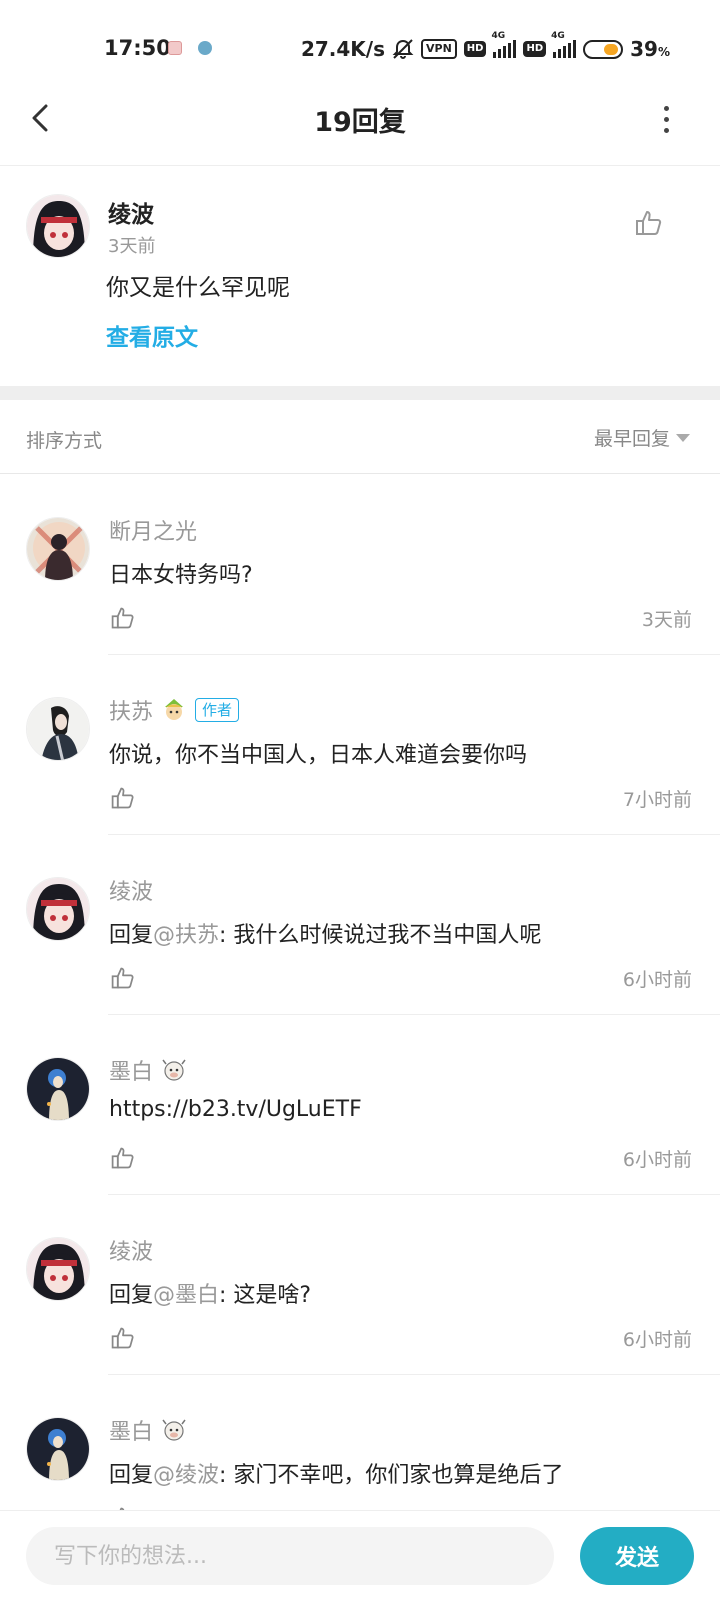  I want to click on sort-bar: 排序方式 最早回复, so click(360, 437).